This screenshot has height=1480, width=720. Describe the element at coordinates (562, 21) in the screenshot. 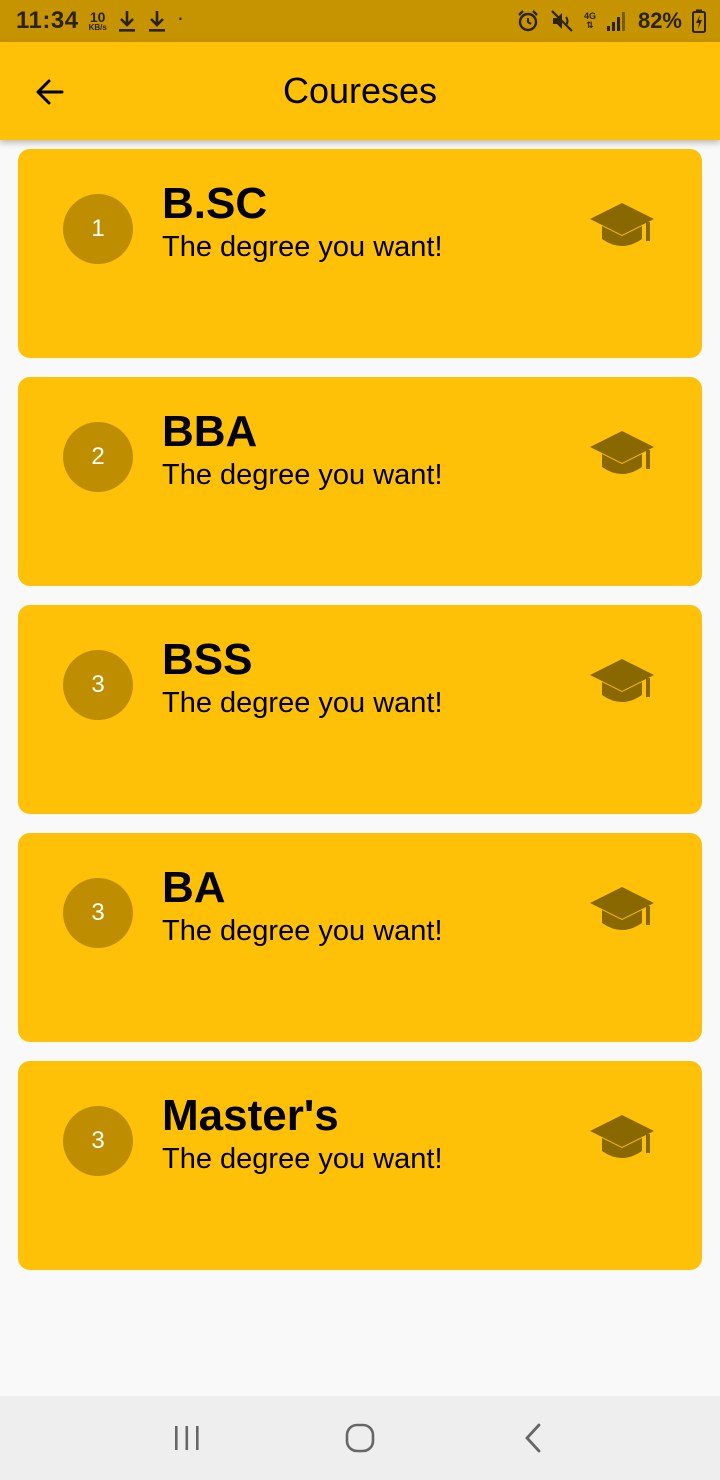

I see `mute-icon` at that location.